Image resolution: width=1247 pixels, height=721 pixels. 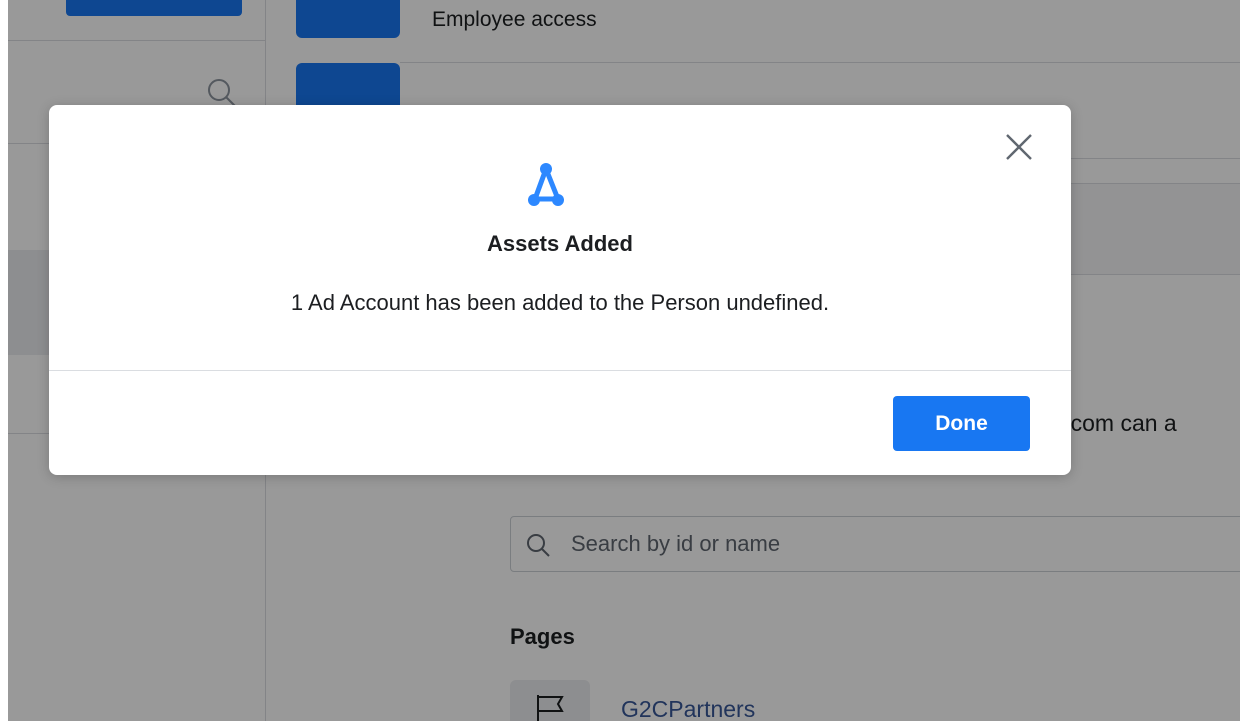 I want to click on dialog-divider, so click(x=560, y=370).